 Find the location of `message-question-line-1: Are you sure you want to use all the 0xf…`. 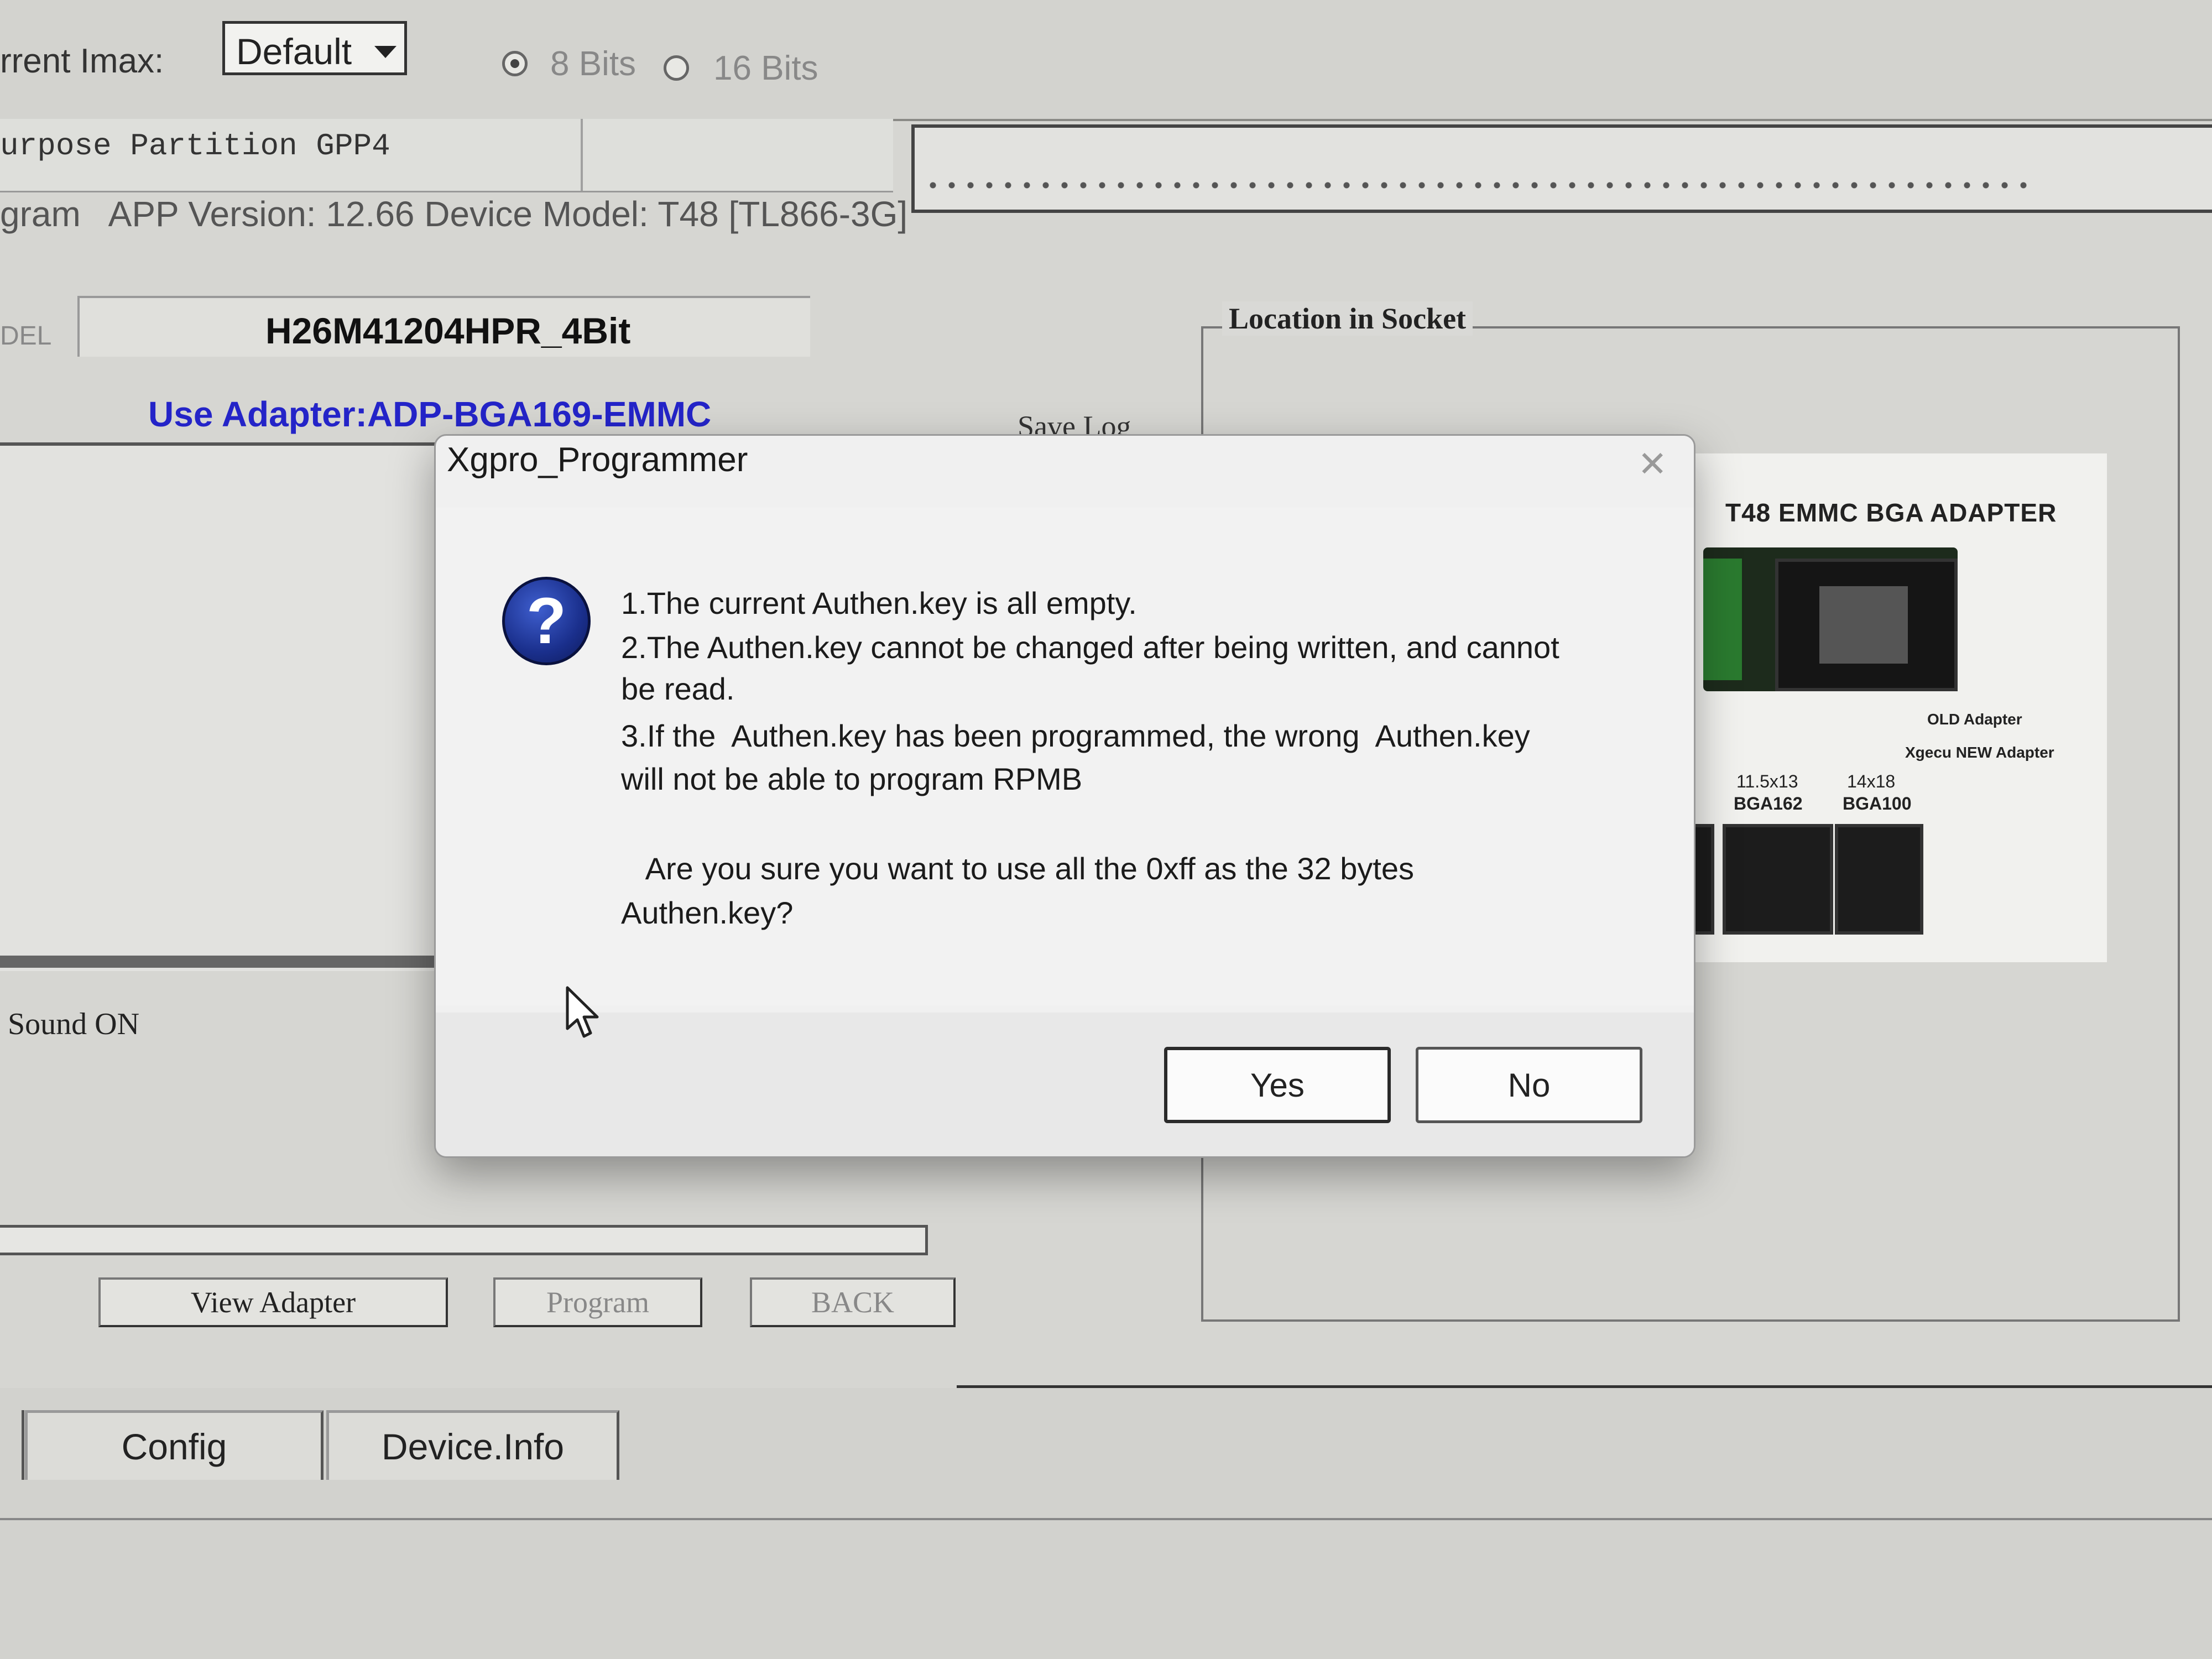

message-question-line-1: Are you sure you want to use all the 0xf… is located at coordinates (1018, 868).